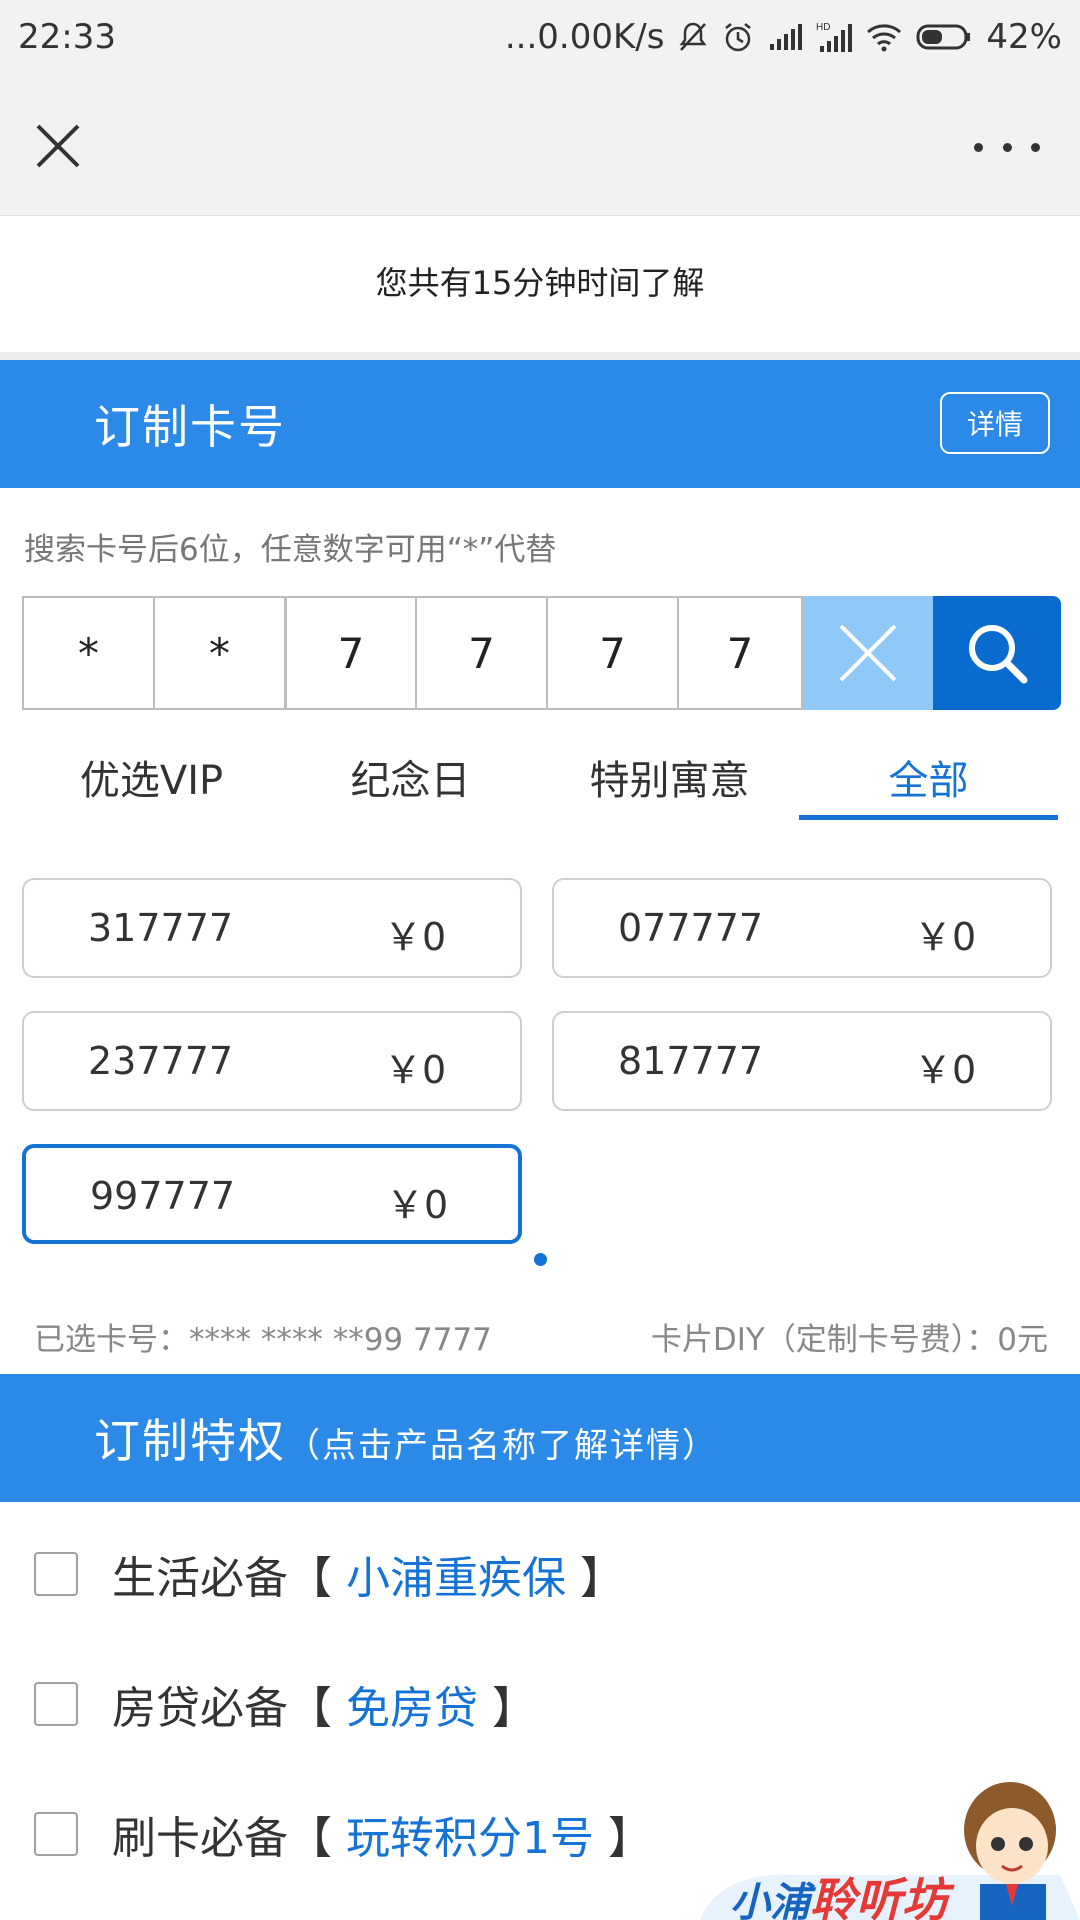 Image resolution: width=1080 pixels, height=1920 pixels. Describe the element at coordinates (229, 1578) in the screenshot. I see `privilege-item-prefix: 生活必备【` at that location.